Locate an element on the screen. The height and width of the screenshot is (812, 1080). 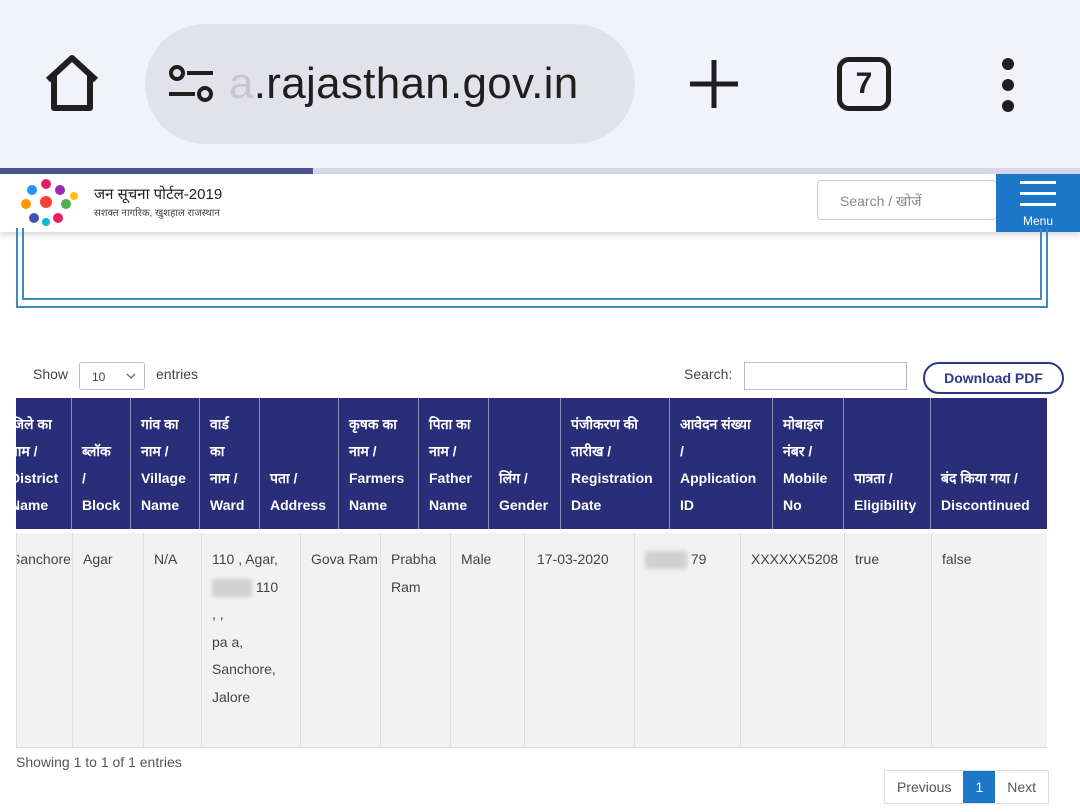
show-label: Show is located at coordinates (51, 374).